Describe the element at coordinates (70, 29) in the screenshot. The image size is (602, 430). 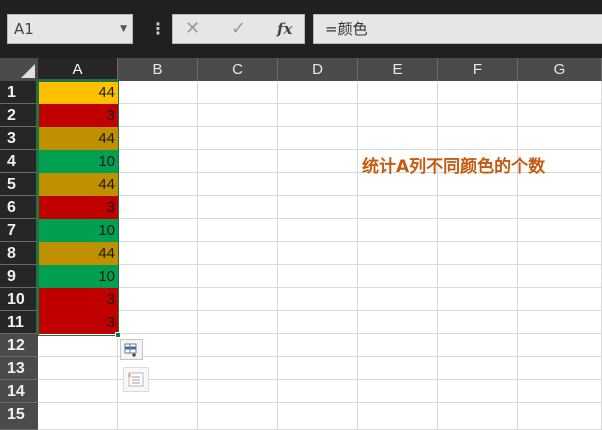
I see `name-box: A1 ▼` at that location.